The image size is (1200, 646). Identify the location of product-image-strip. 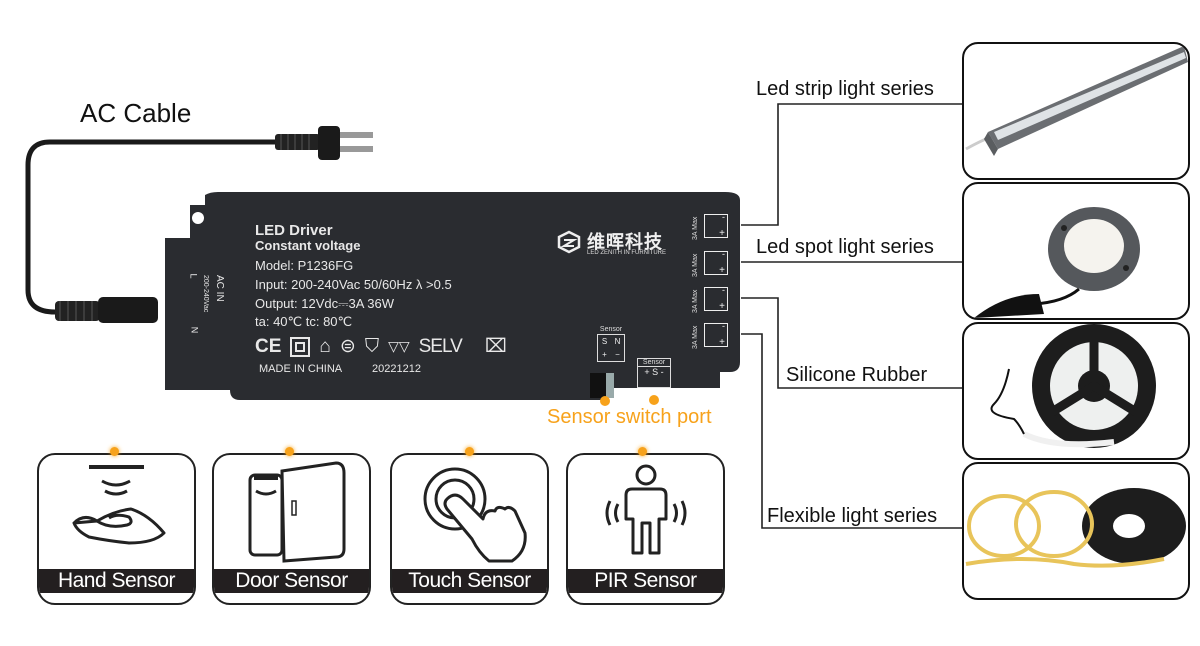
(1076, 111).